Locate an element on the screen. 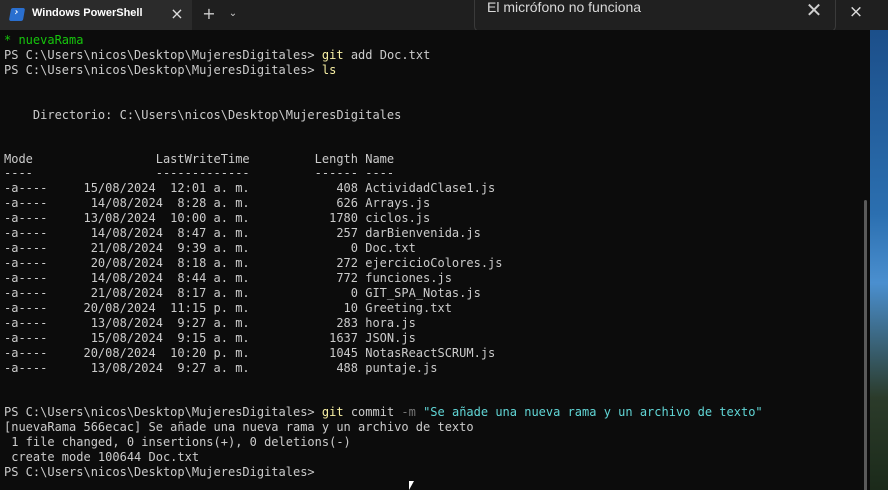 The height and width of the screenshot is (490, 888). command-subcommand: commit is located at coordinates (369, 412).